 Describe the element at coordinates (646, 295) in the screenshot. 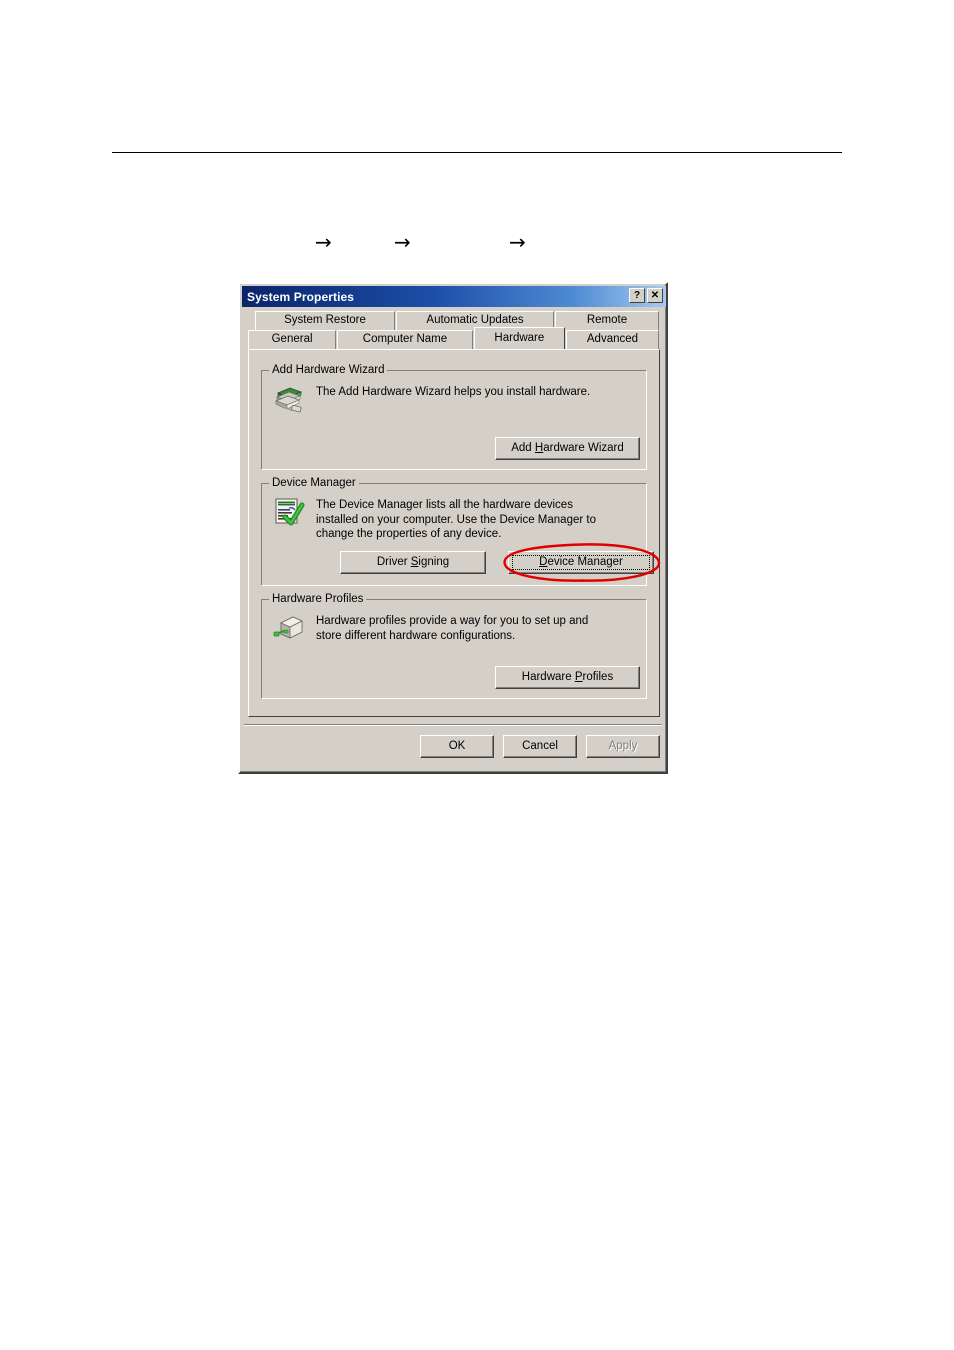

I see `titlebar-button-group: ? ✕` at that location.